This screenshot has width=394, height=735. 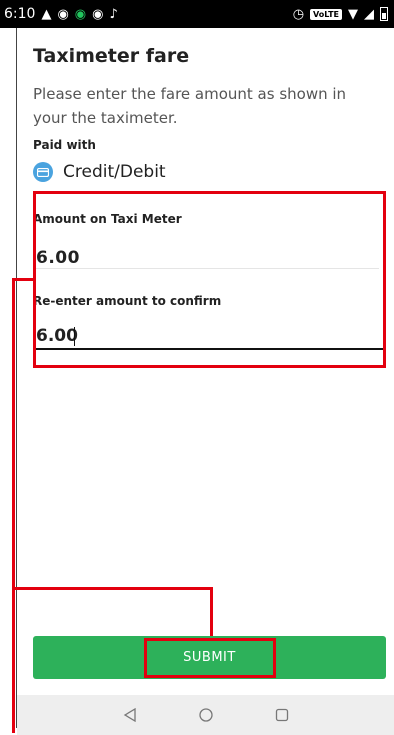 I want to click on status-bar: 6:10 ▲ ◉ ◉ ◉ ♪ ◷ VoLTE ▼ ◢, so click(x=197, y=14).